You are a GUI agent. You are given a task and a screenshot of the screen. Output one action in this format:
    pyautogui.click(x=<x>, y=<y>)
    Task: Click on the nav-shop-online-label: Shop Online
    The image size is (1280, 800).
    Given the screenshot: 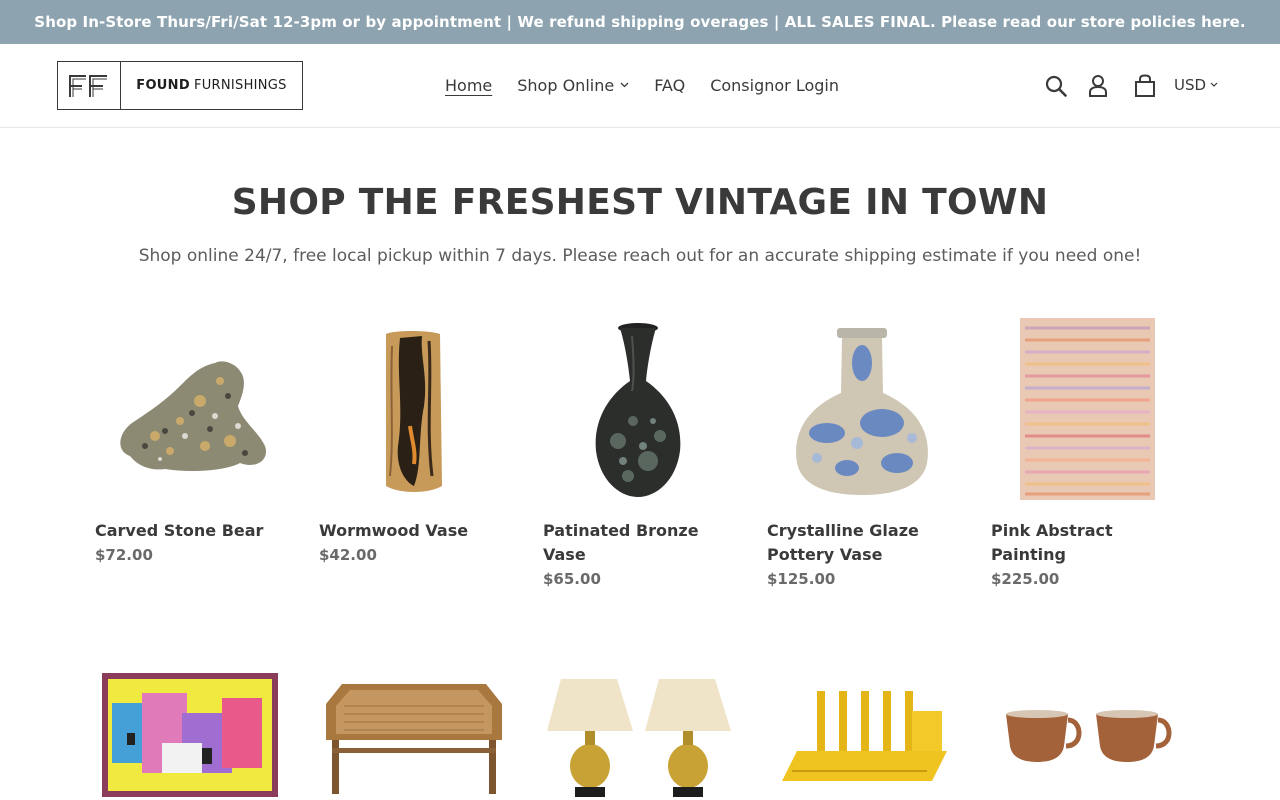 What is the action you would take?
    pyautogui.click(x=566, y=85)
    